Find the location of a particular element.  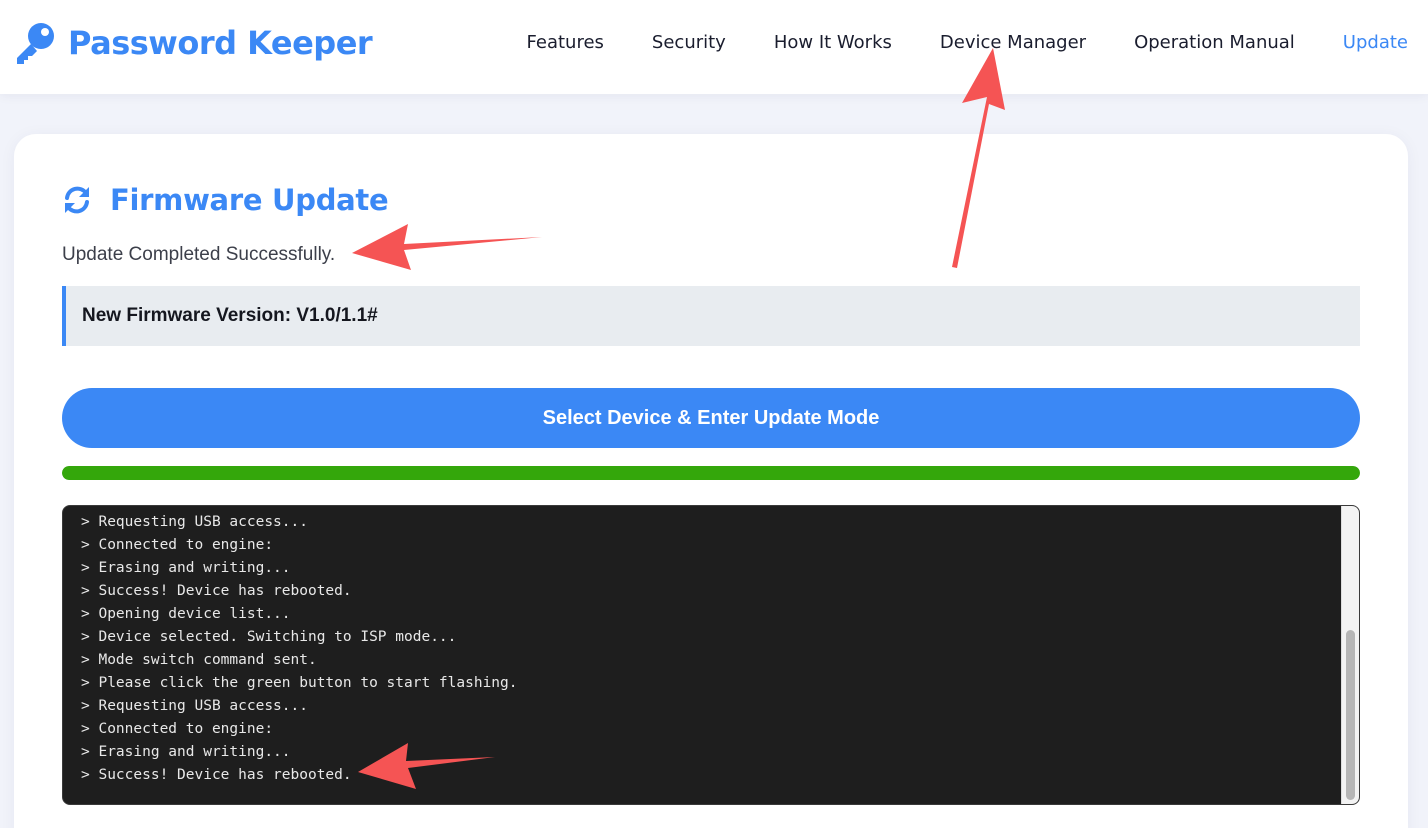

nav-device-manager: Device Manager is located at coordinates (1013, 42).